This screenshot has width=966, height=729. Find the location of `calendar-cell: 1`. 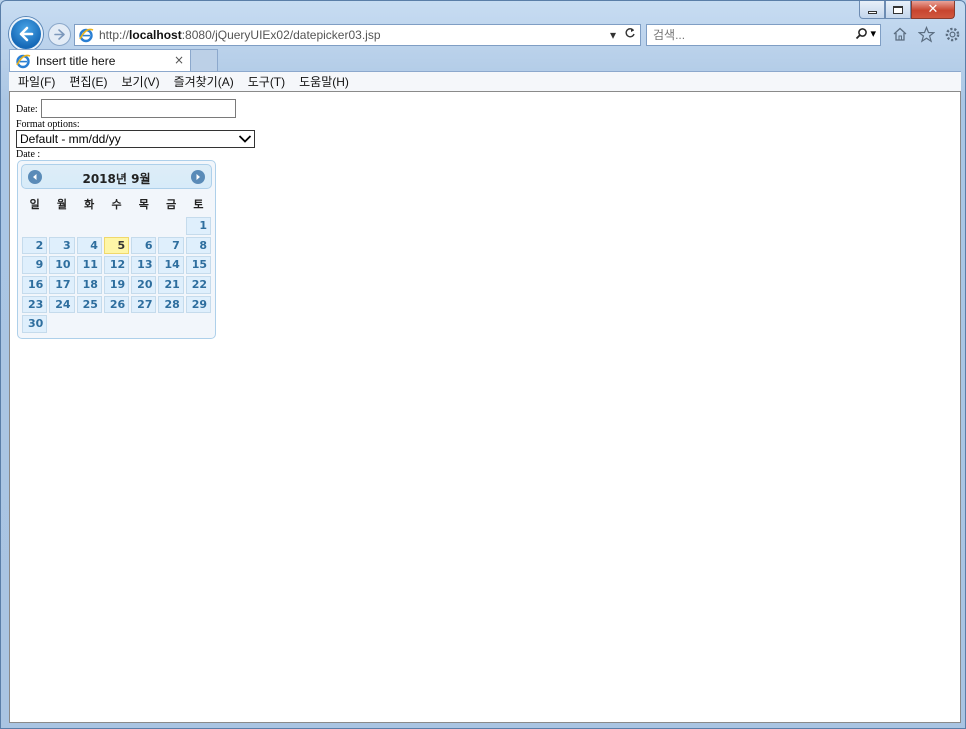

calendar-cell: 1 is located at coordinates (198, 226).